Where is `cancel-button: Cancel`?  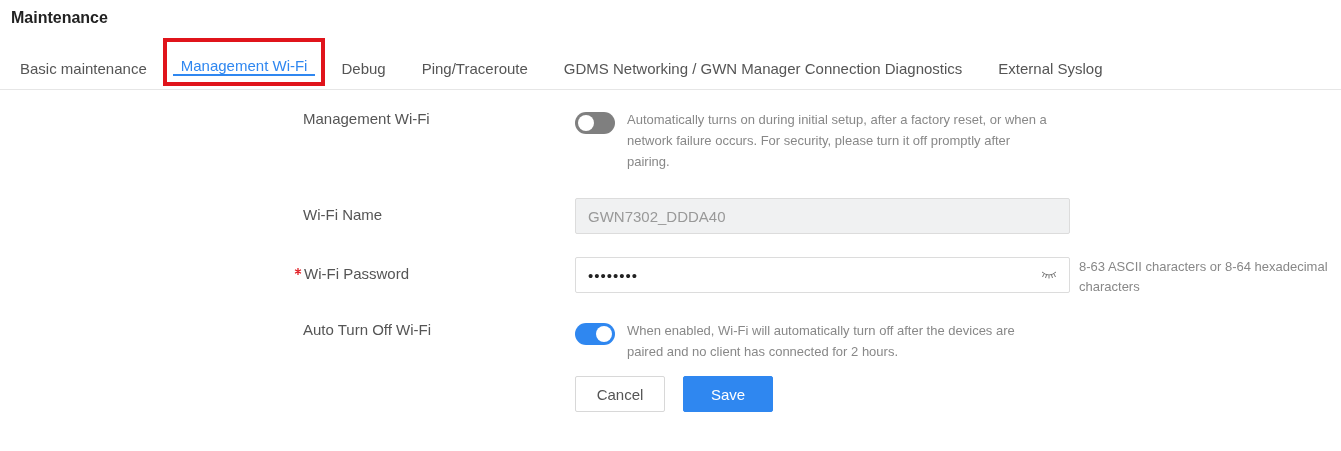 cancel-button: Cancel is located at coordinates (620, 394).